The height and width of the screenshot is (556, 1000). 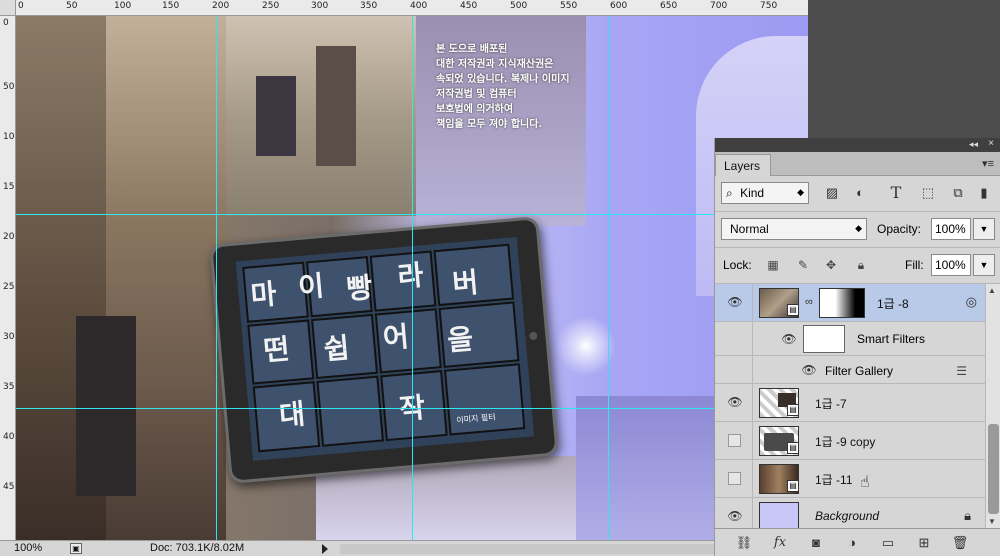 What do you see at coordinates (831, 265) in the screenshot?
I see `lock-move-icon: ✥` at bounding box center [831, 265].